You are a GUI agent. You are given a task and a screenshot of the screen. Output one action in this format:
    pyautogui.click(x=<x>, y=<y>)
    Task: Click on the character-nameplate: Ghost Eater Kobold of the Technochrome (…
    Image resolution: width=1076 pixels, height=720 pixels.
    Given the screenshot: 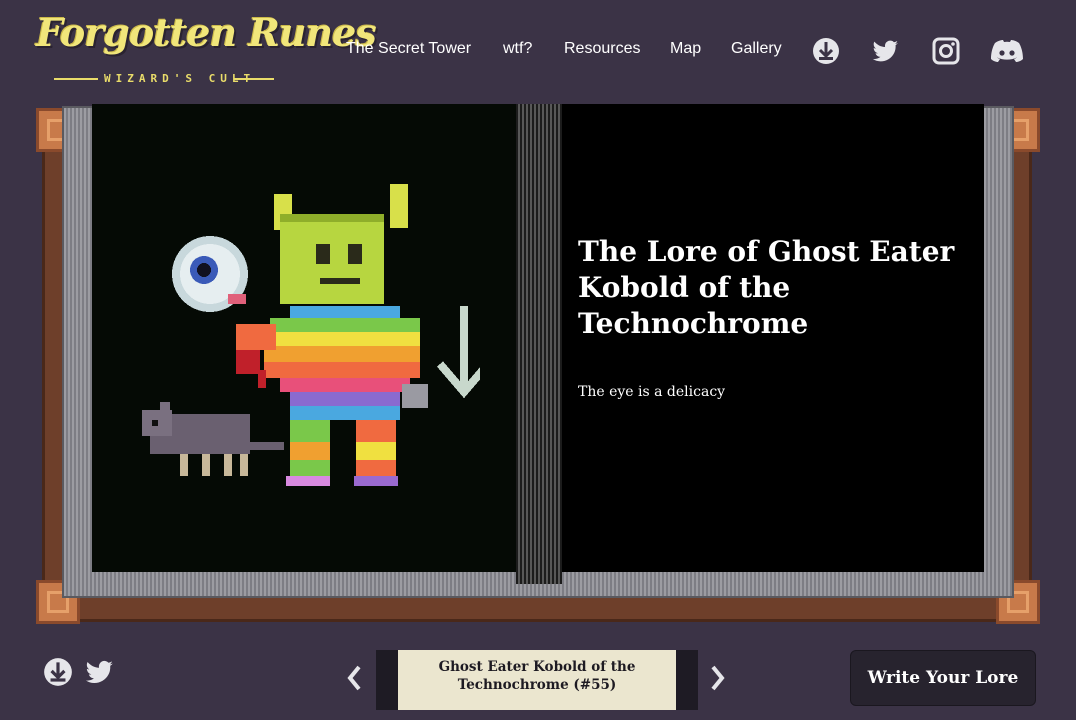 What is the action you would take?
    pyautogui.click(x=537, y=680)
    